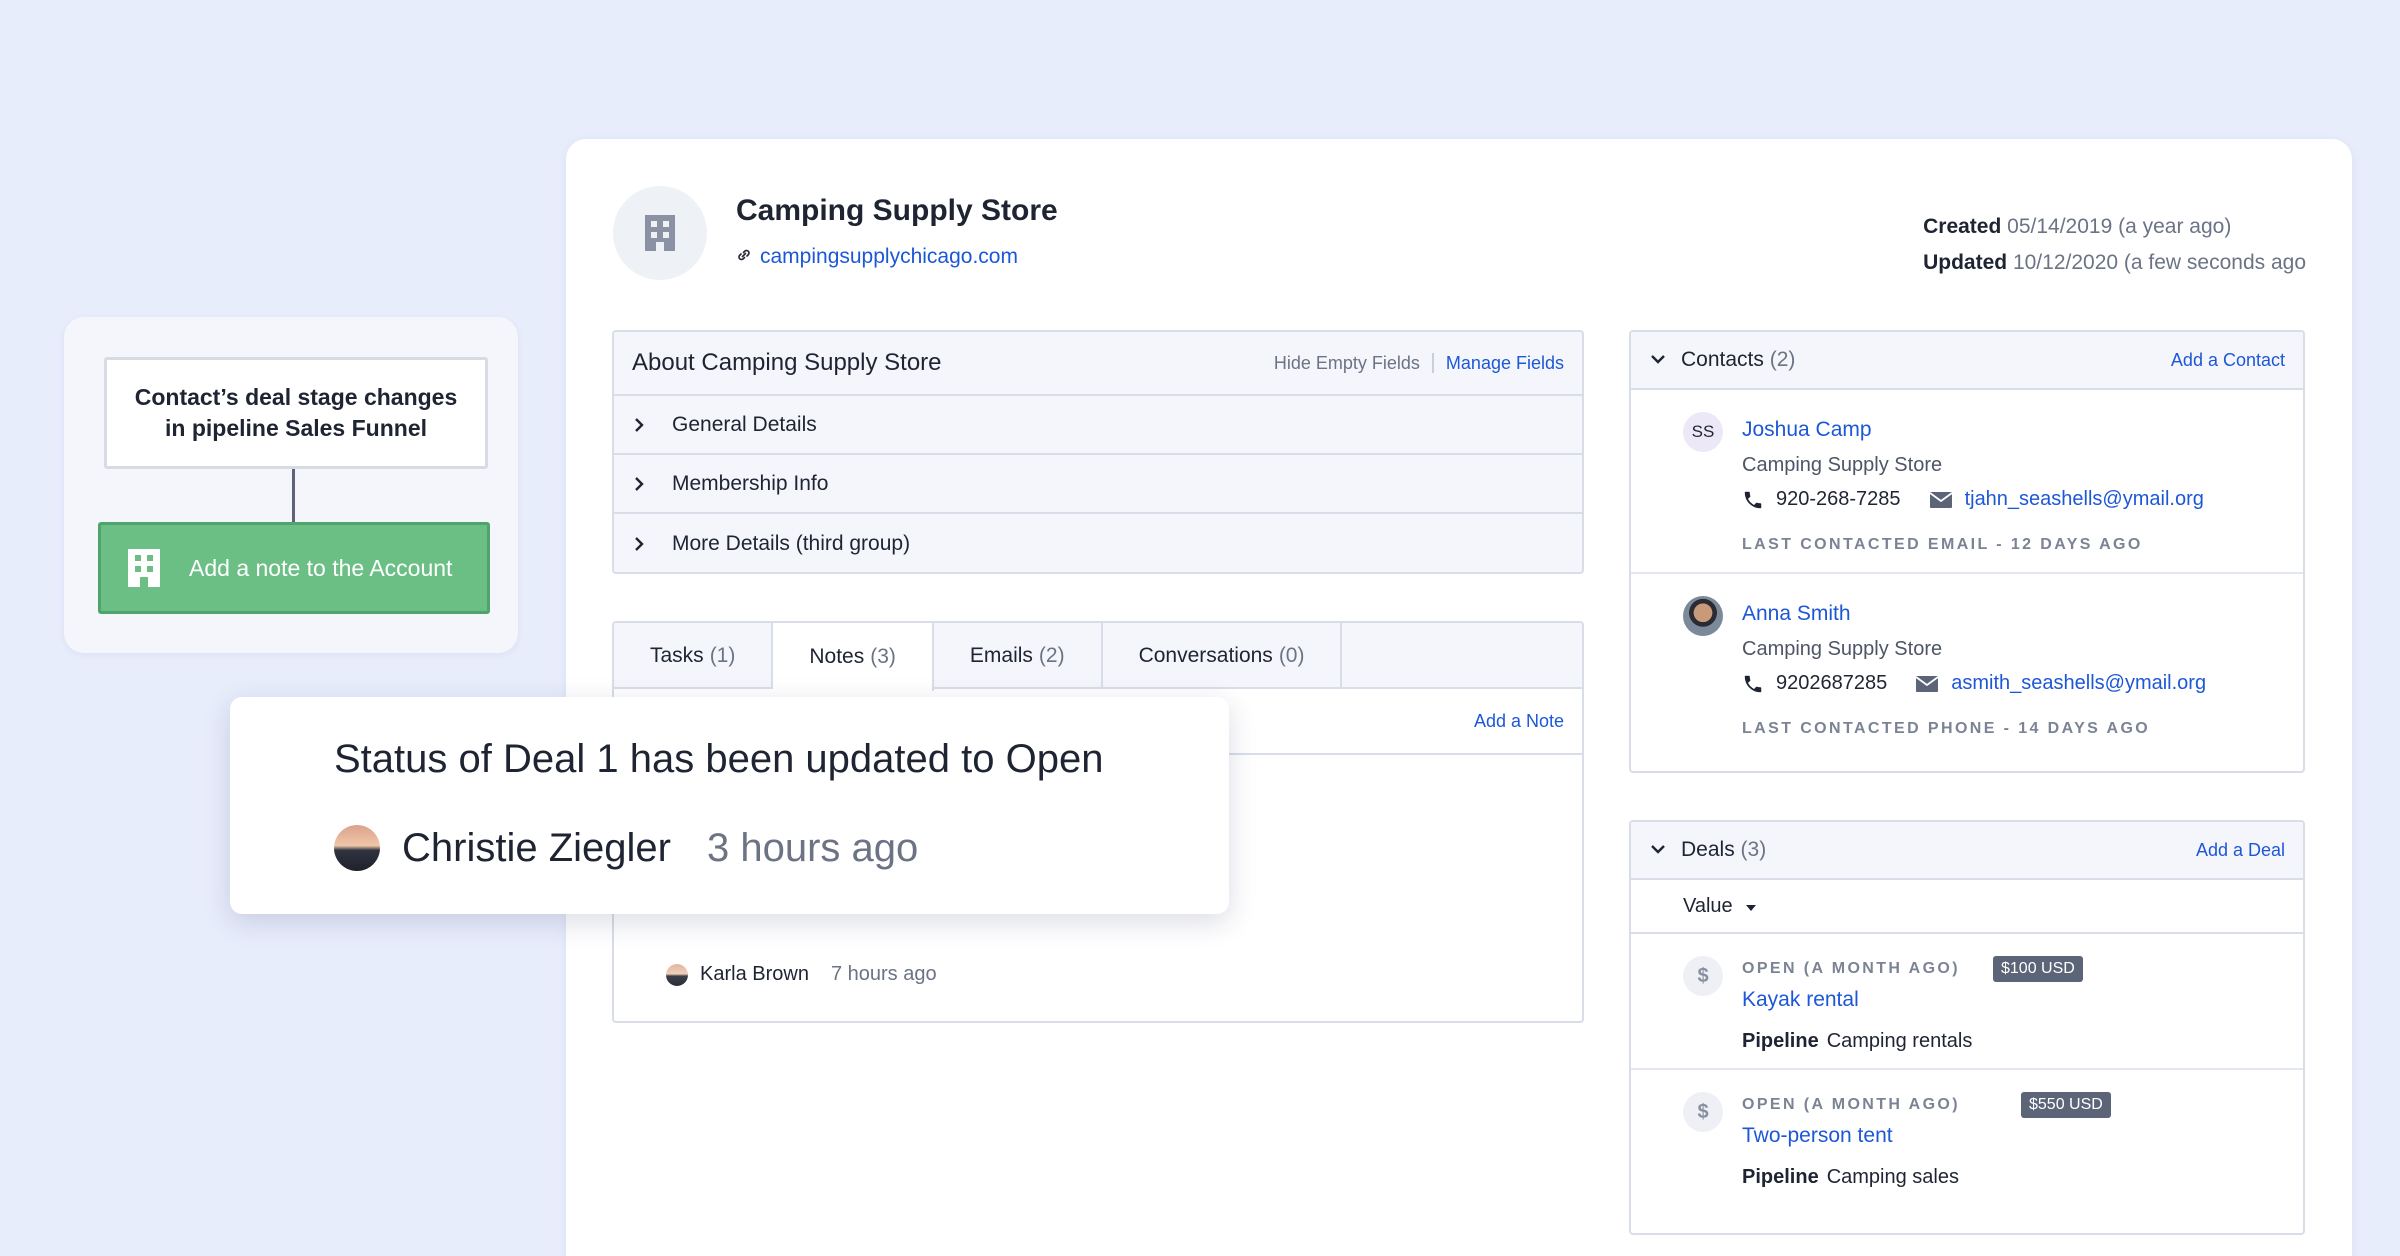 This screenshot has height=1256, width=2400. I want to click on contacts-count: (2), so click(1782, 359).